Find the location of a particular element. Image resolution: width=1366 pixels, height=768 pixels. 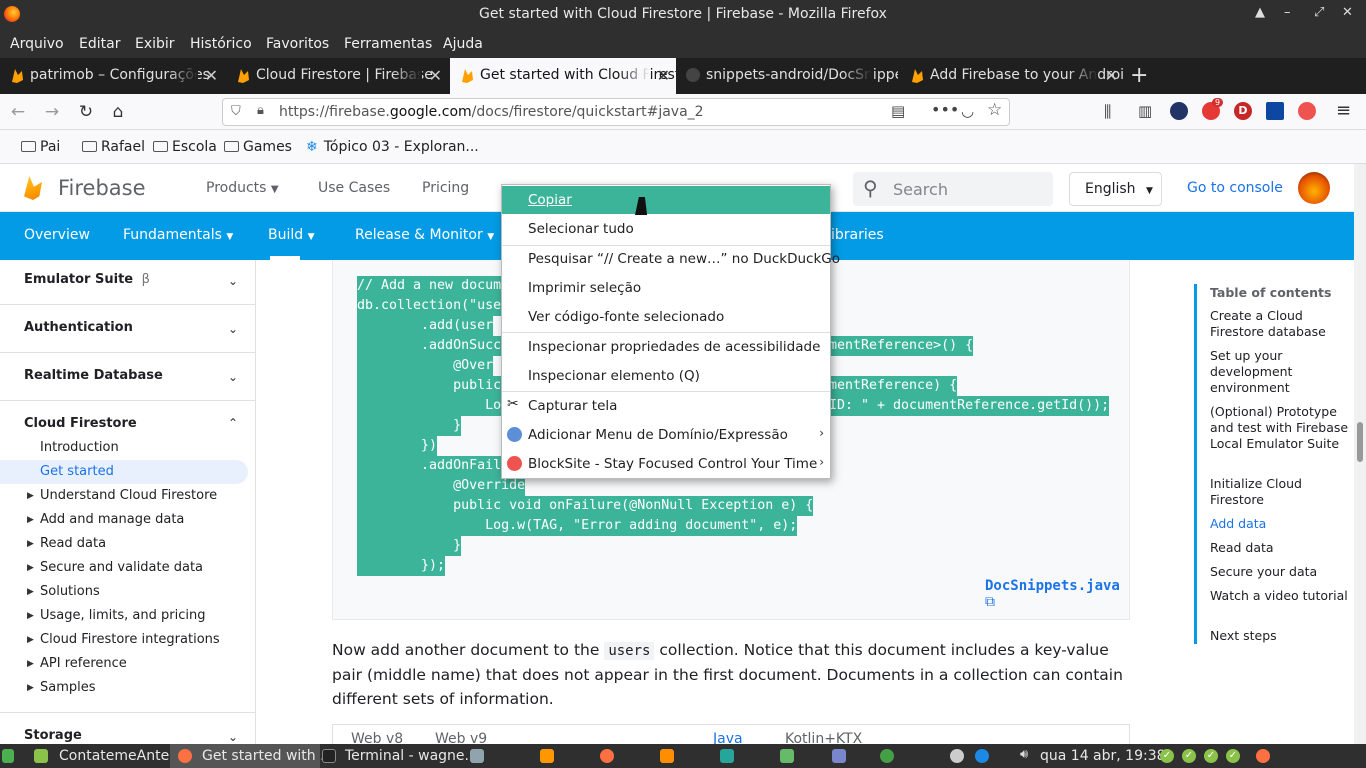

chevron-up-icon: ⌃ is located at coordinates (233, 423).